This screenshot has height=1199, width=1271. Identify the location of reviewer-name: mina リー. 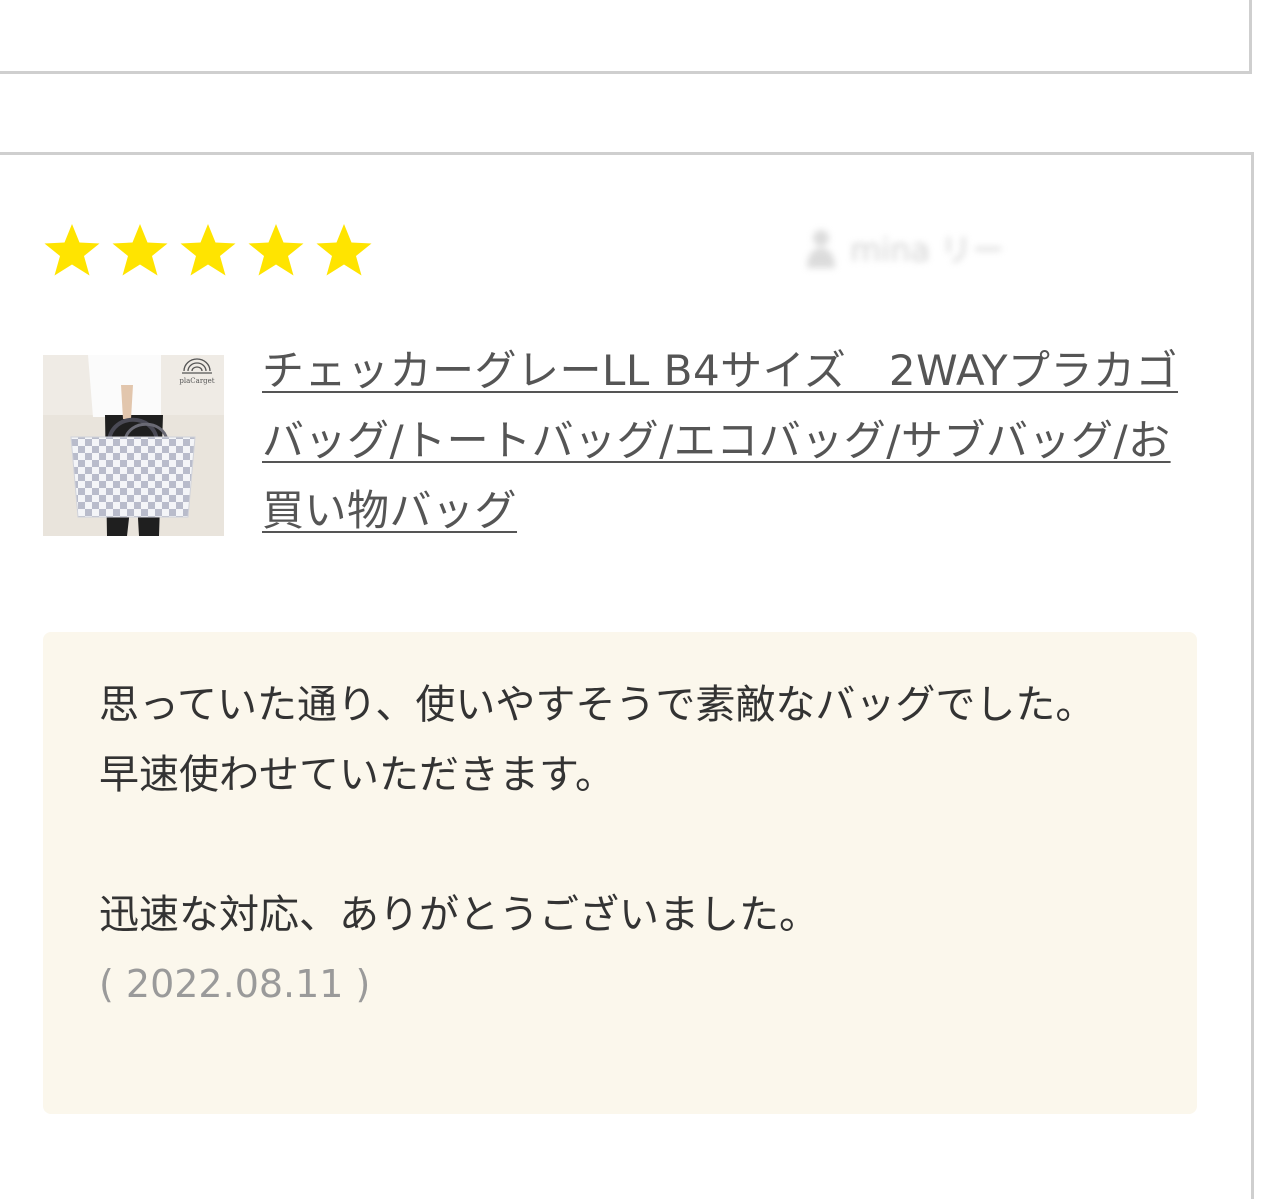
(927, 250).